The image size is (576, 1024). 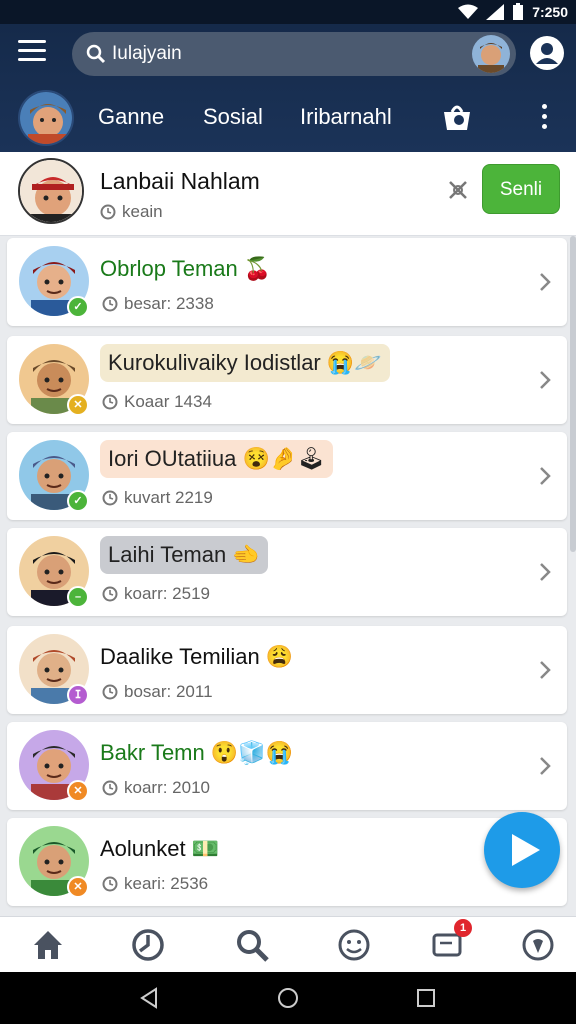 I want to click on tab-info: Iribarnahl, so click(x=346, y=117).